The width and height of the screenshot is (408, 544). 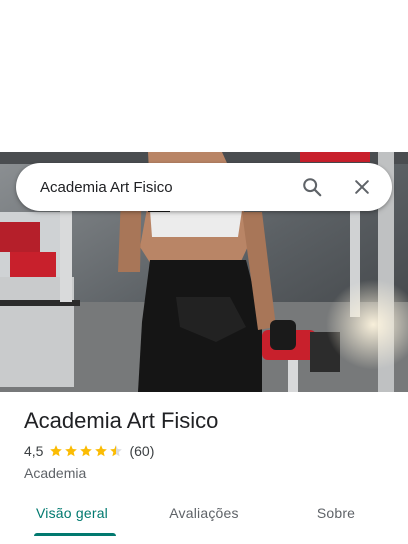 I want to click on close-button, so click(x=362, y=187).